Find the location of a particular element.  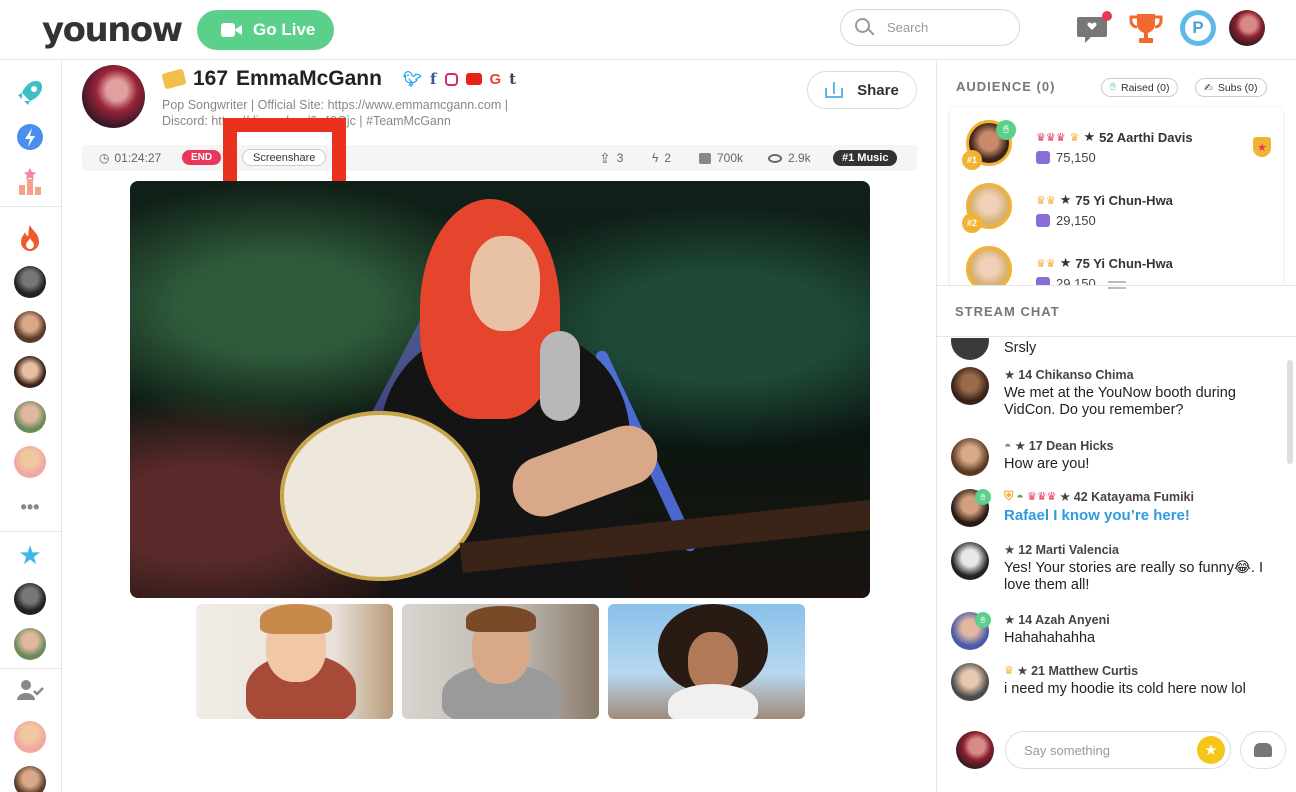

chat-scrollbar is located at coordinates (1290, 412).